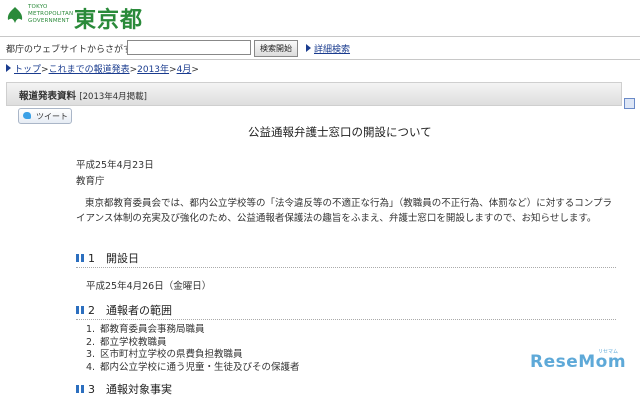  What do you see at coordinates (189, 47) in the screenshot?
I see `search-input` at bounding box center [189, 47].